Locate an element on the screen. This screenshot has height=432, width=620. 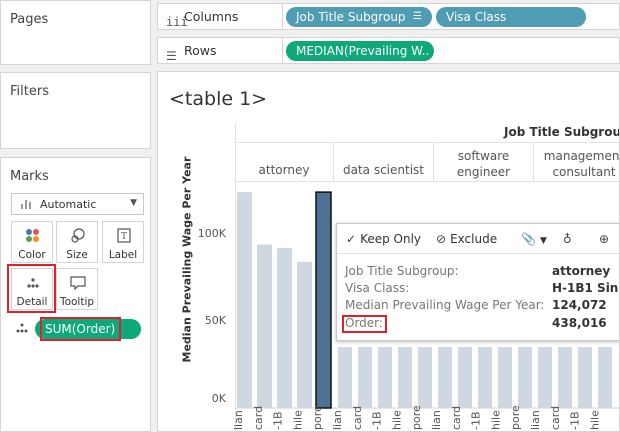
marks-title: Marks is located at coordinates (29, 176).